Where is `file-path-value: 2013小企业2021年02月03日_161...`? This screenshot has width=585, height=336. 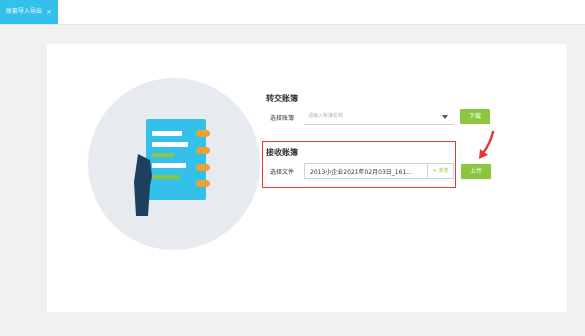
file-path-value: 2013小企业2021年02月03日_161... is located at coordinates (361, 172).